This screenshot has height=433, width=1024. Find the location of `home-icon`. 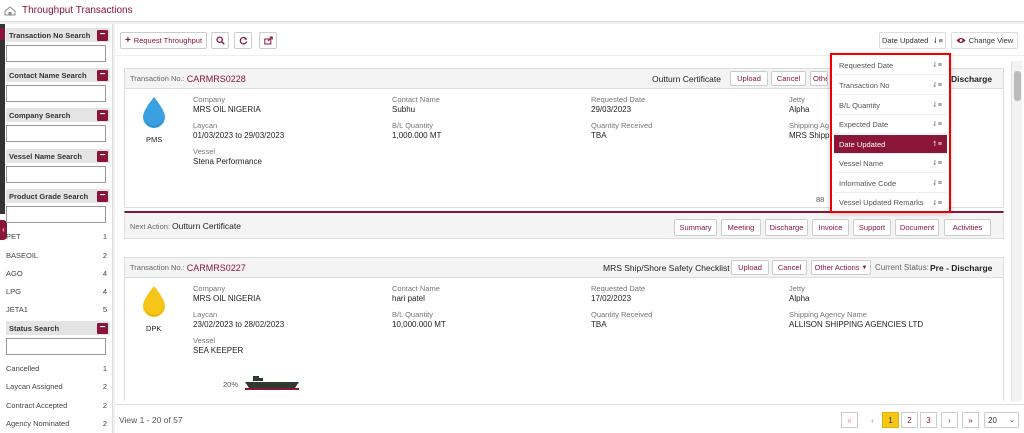

home-icon is located at coordinates (10, 10).